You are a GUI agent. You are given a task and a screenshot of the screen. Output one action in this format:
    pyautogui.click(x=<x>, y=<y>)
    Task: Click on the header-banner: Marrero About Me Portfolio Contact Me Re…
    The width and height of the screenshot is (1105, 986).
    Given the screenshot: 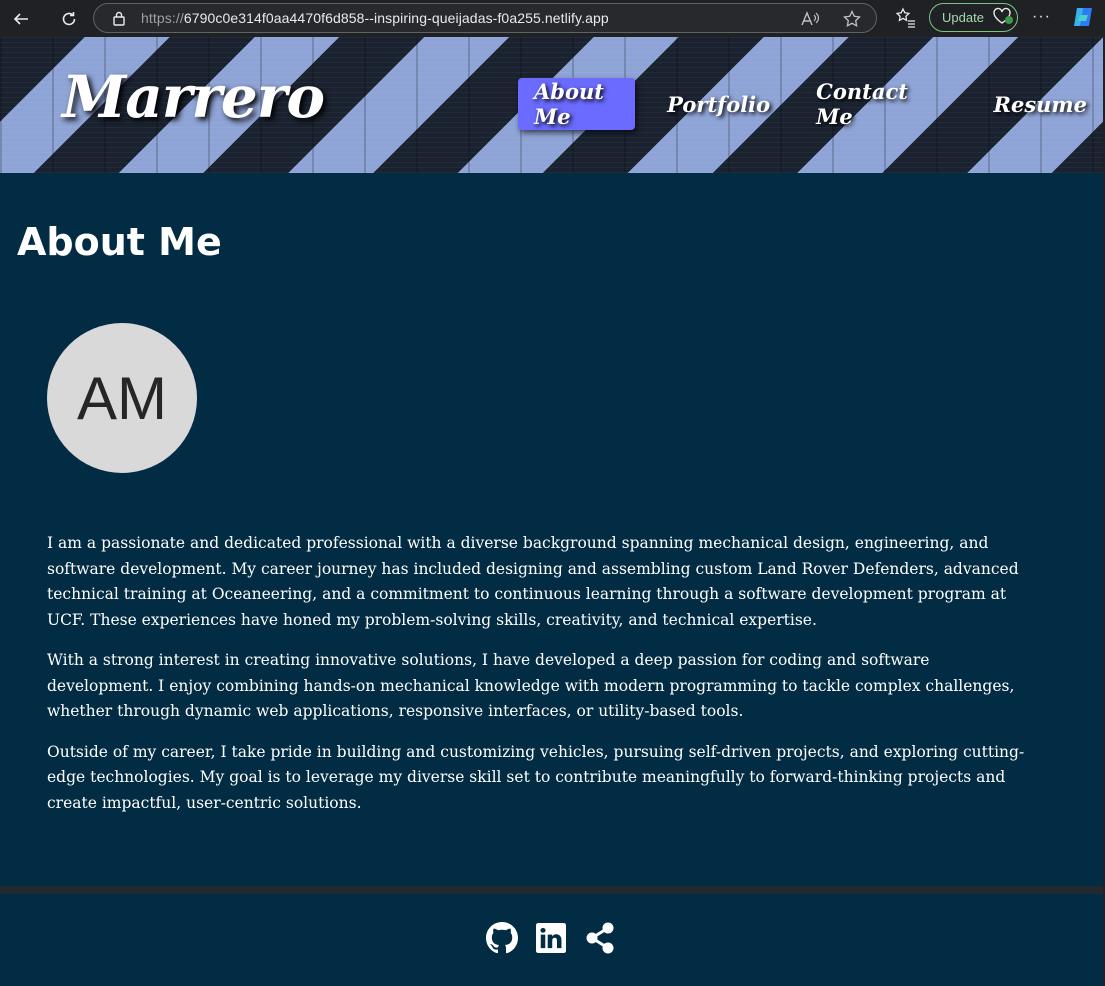 What is the action you would take?
    pyautogui.click(x=551, y=105)
    